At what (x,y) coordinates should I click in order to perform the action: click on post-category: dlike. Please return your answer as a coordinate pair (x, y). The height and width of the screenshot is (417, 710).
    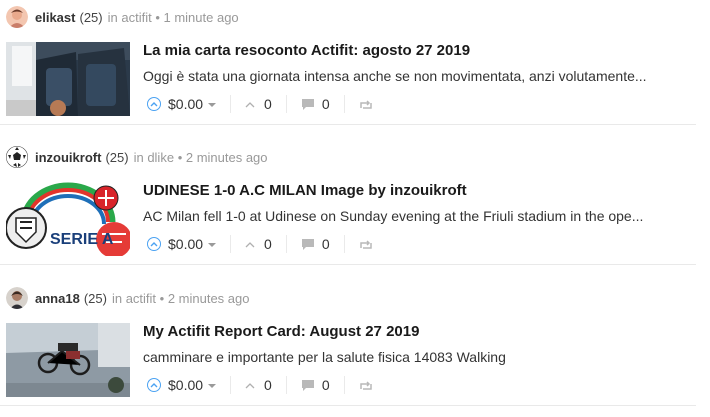
    Looking at the image, I should click on (160, 157).